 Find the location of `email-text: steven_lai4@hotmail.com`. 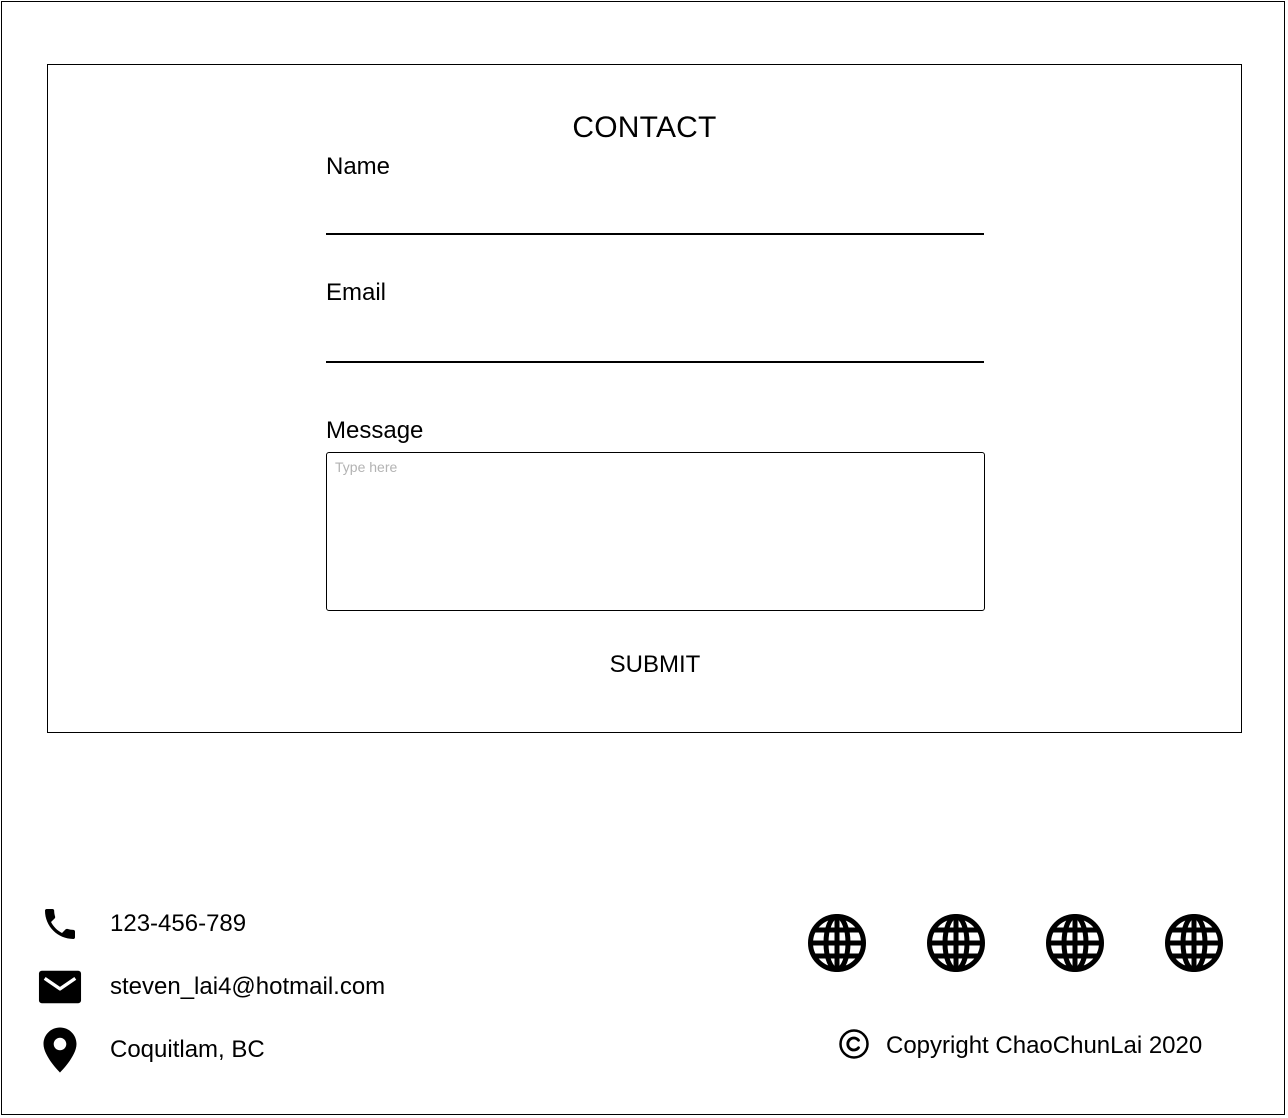

email-text: steven_lai4@hotmail.com is located at coordinates (248, 986).